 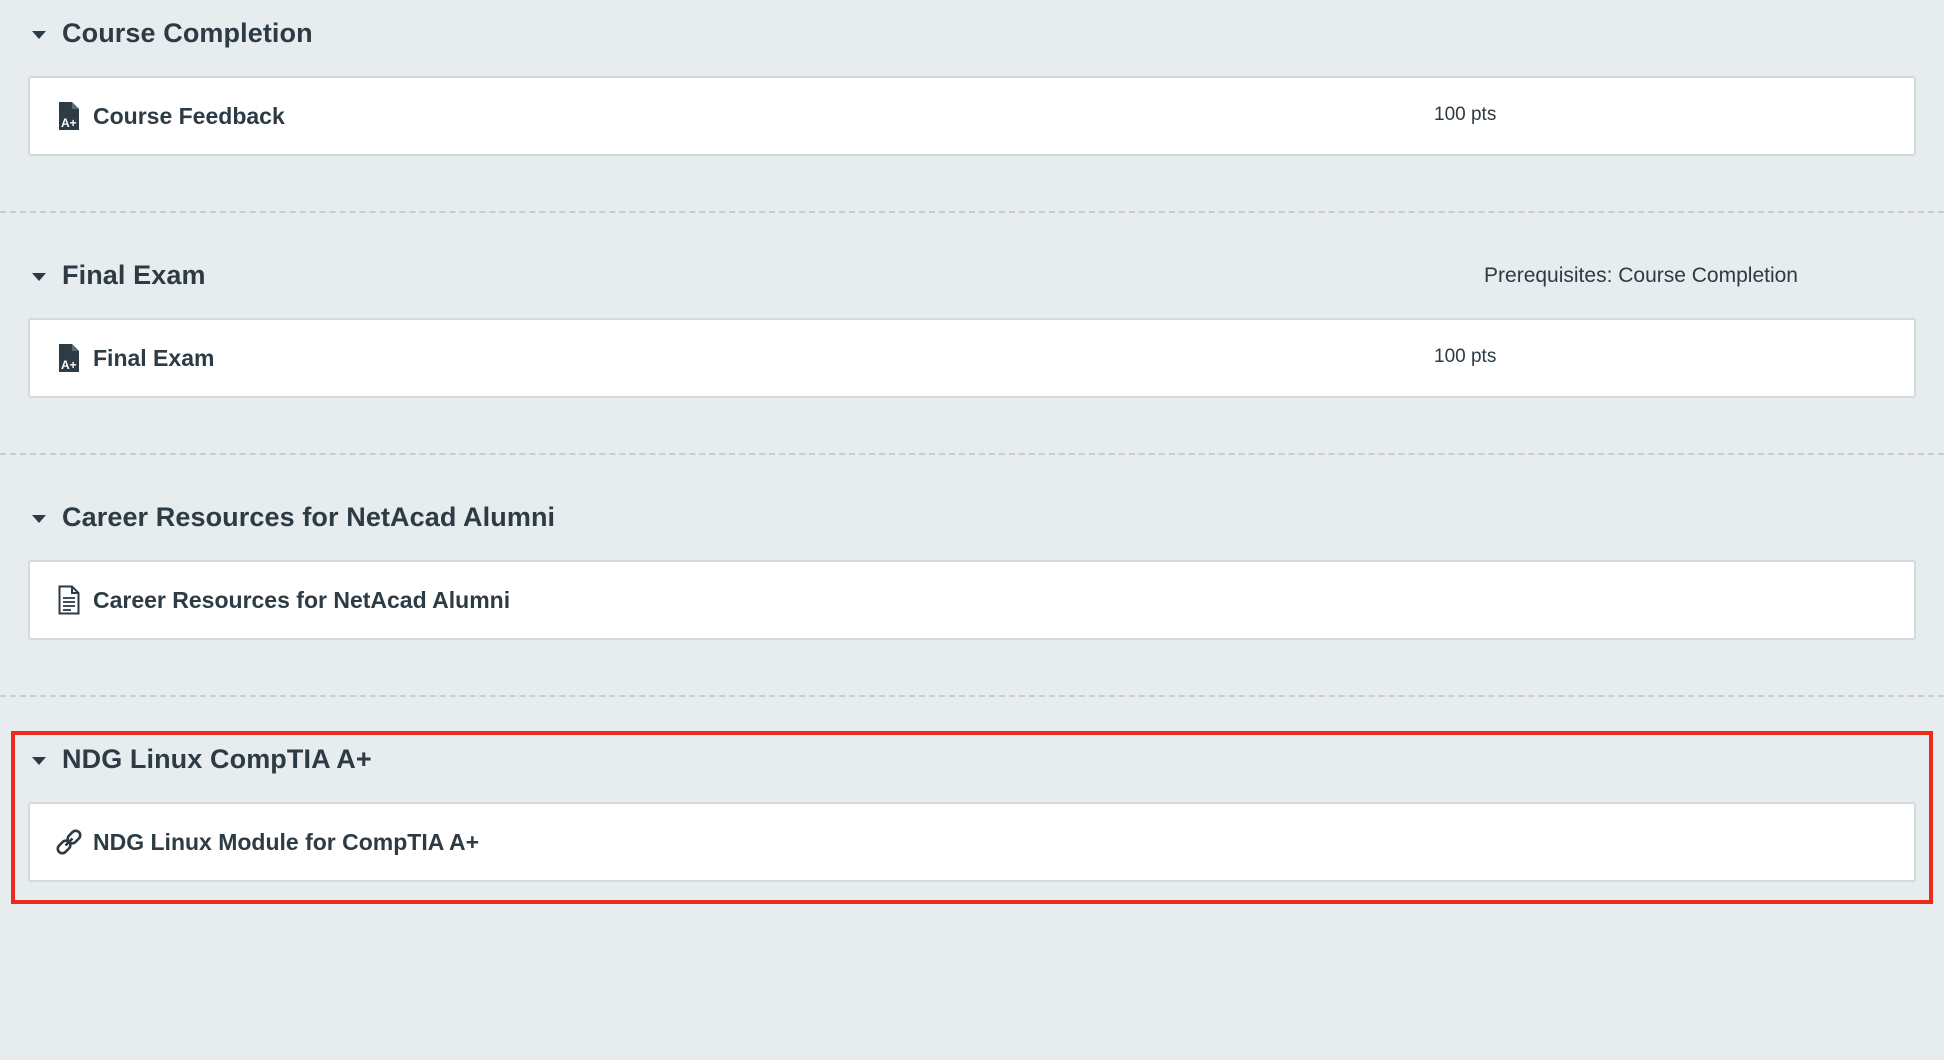 I want to click on module-title: Career Resources for NetAcad Alumni, so click(x=308, y=517).